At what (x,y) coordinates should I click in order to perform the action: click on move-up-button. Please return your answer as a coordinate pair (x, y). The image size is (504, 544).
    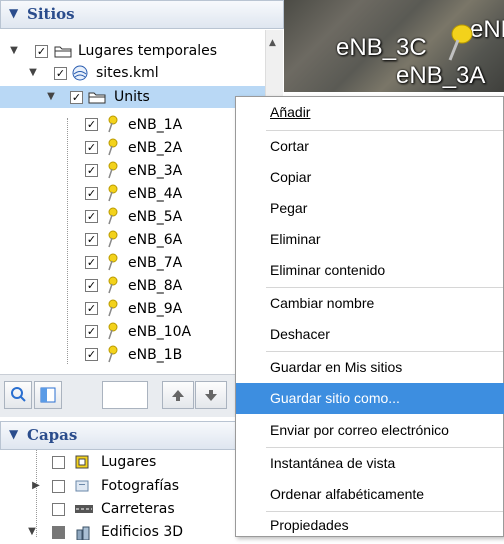
    Looking at the image, I should click on (178, 395).